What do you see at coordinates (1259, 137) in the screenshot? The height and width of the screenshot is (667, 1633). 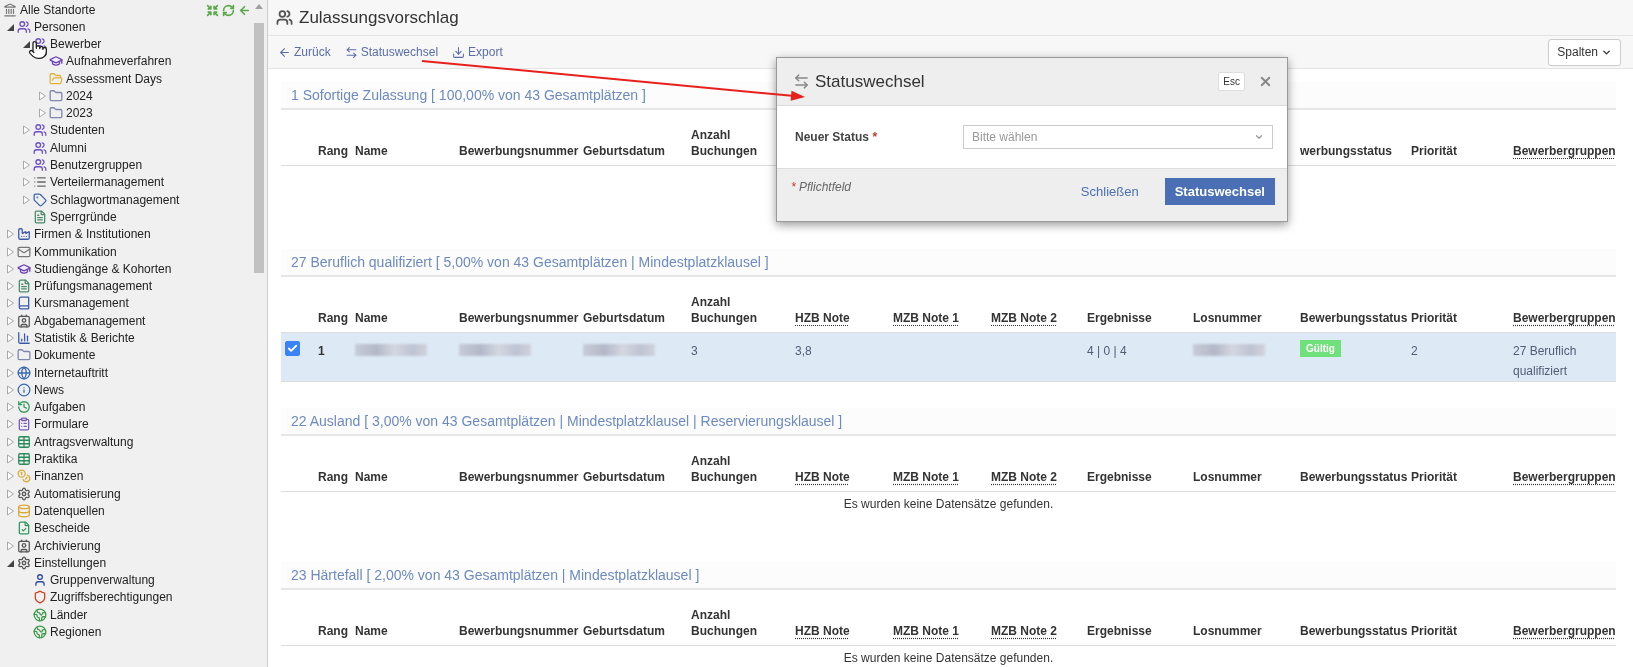 I see `caret-icon` at bounding box center [1259, 137].